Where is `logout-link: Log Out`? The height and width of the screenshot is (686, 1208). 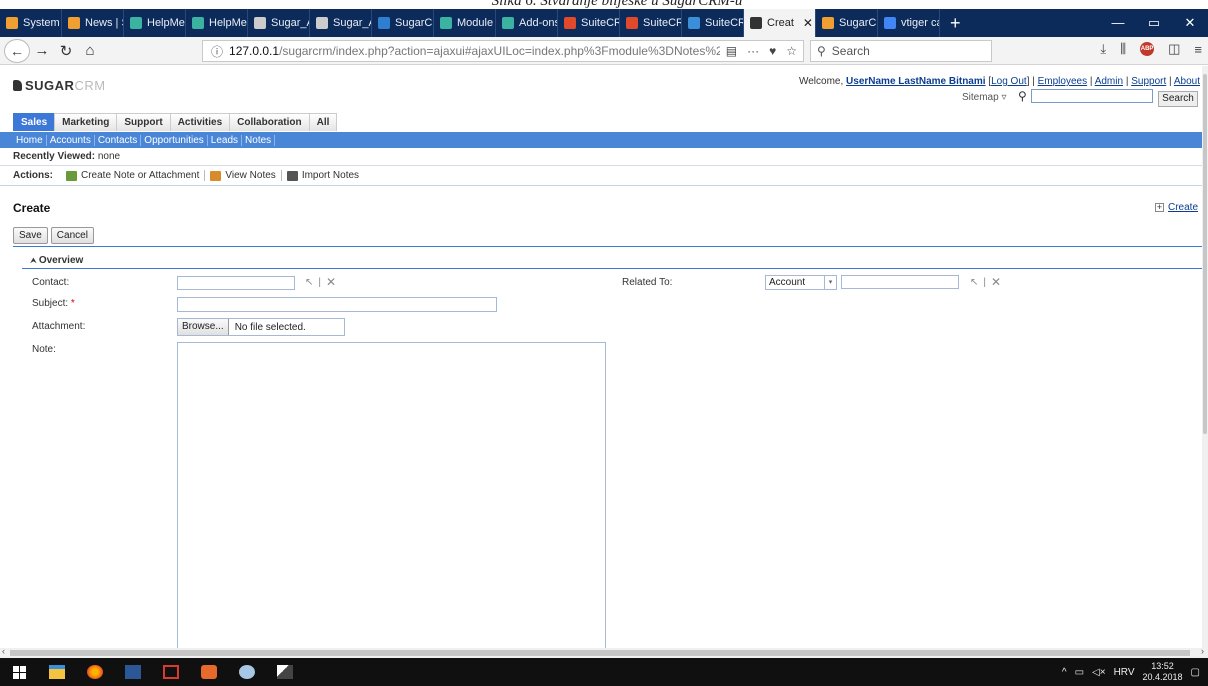
logout-link: Log Out is located at coordinates (1009, 81).